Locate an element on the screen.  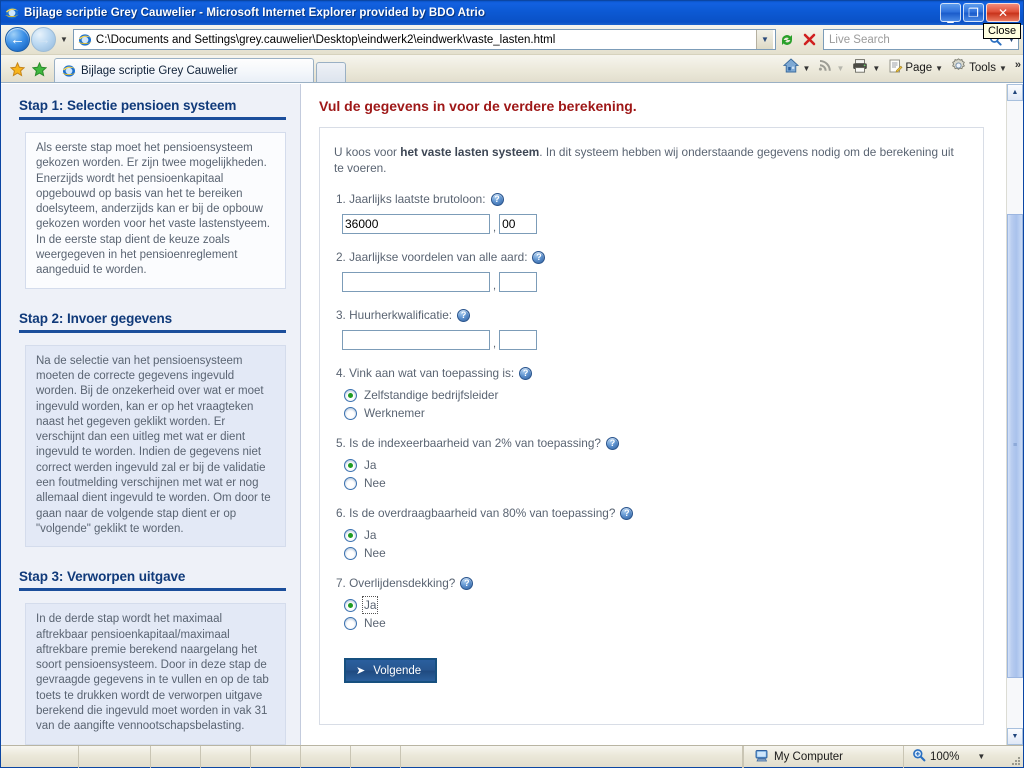
zoom-control: 100% ▼ is located at coordinates (955, 756).